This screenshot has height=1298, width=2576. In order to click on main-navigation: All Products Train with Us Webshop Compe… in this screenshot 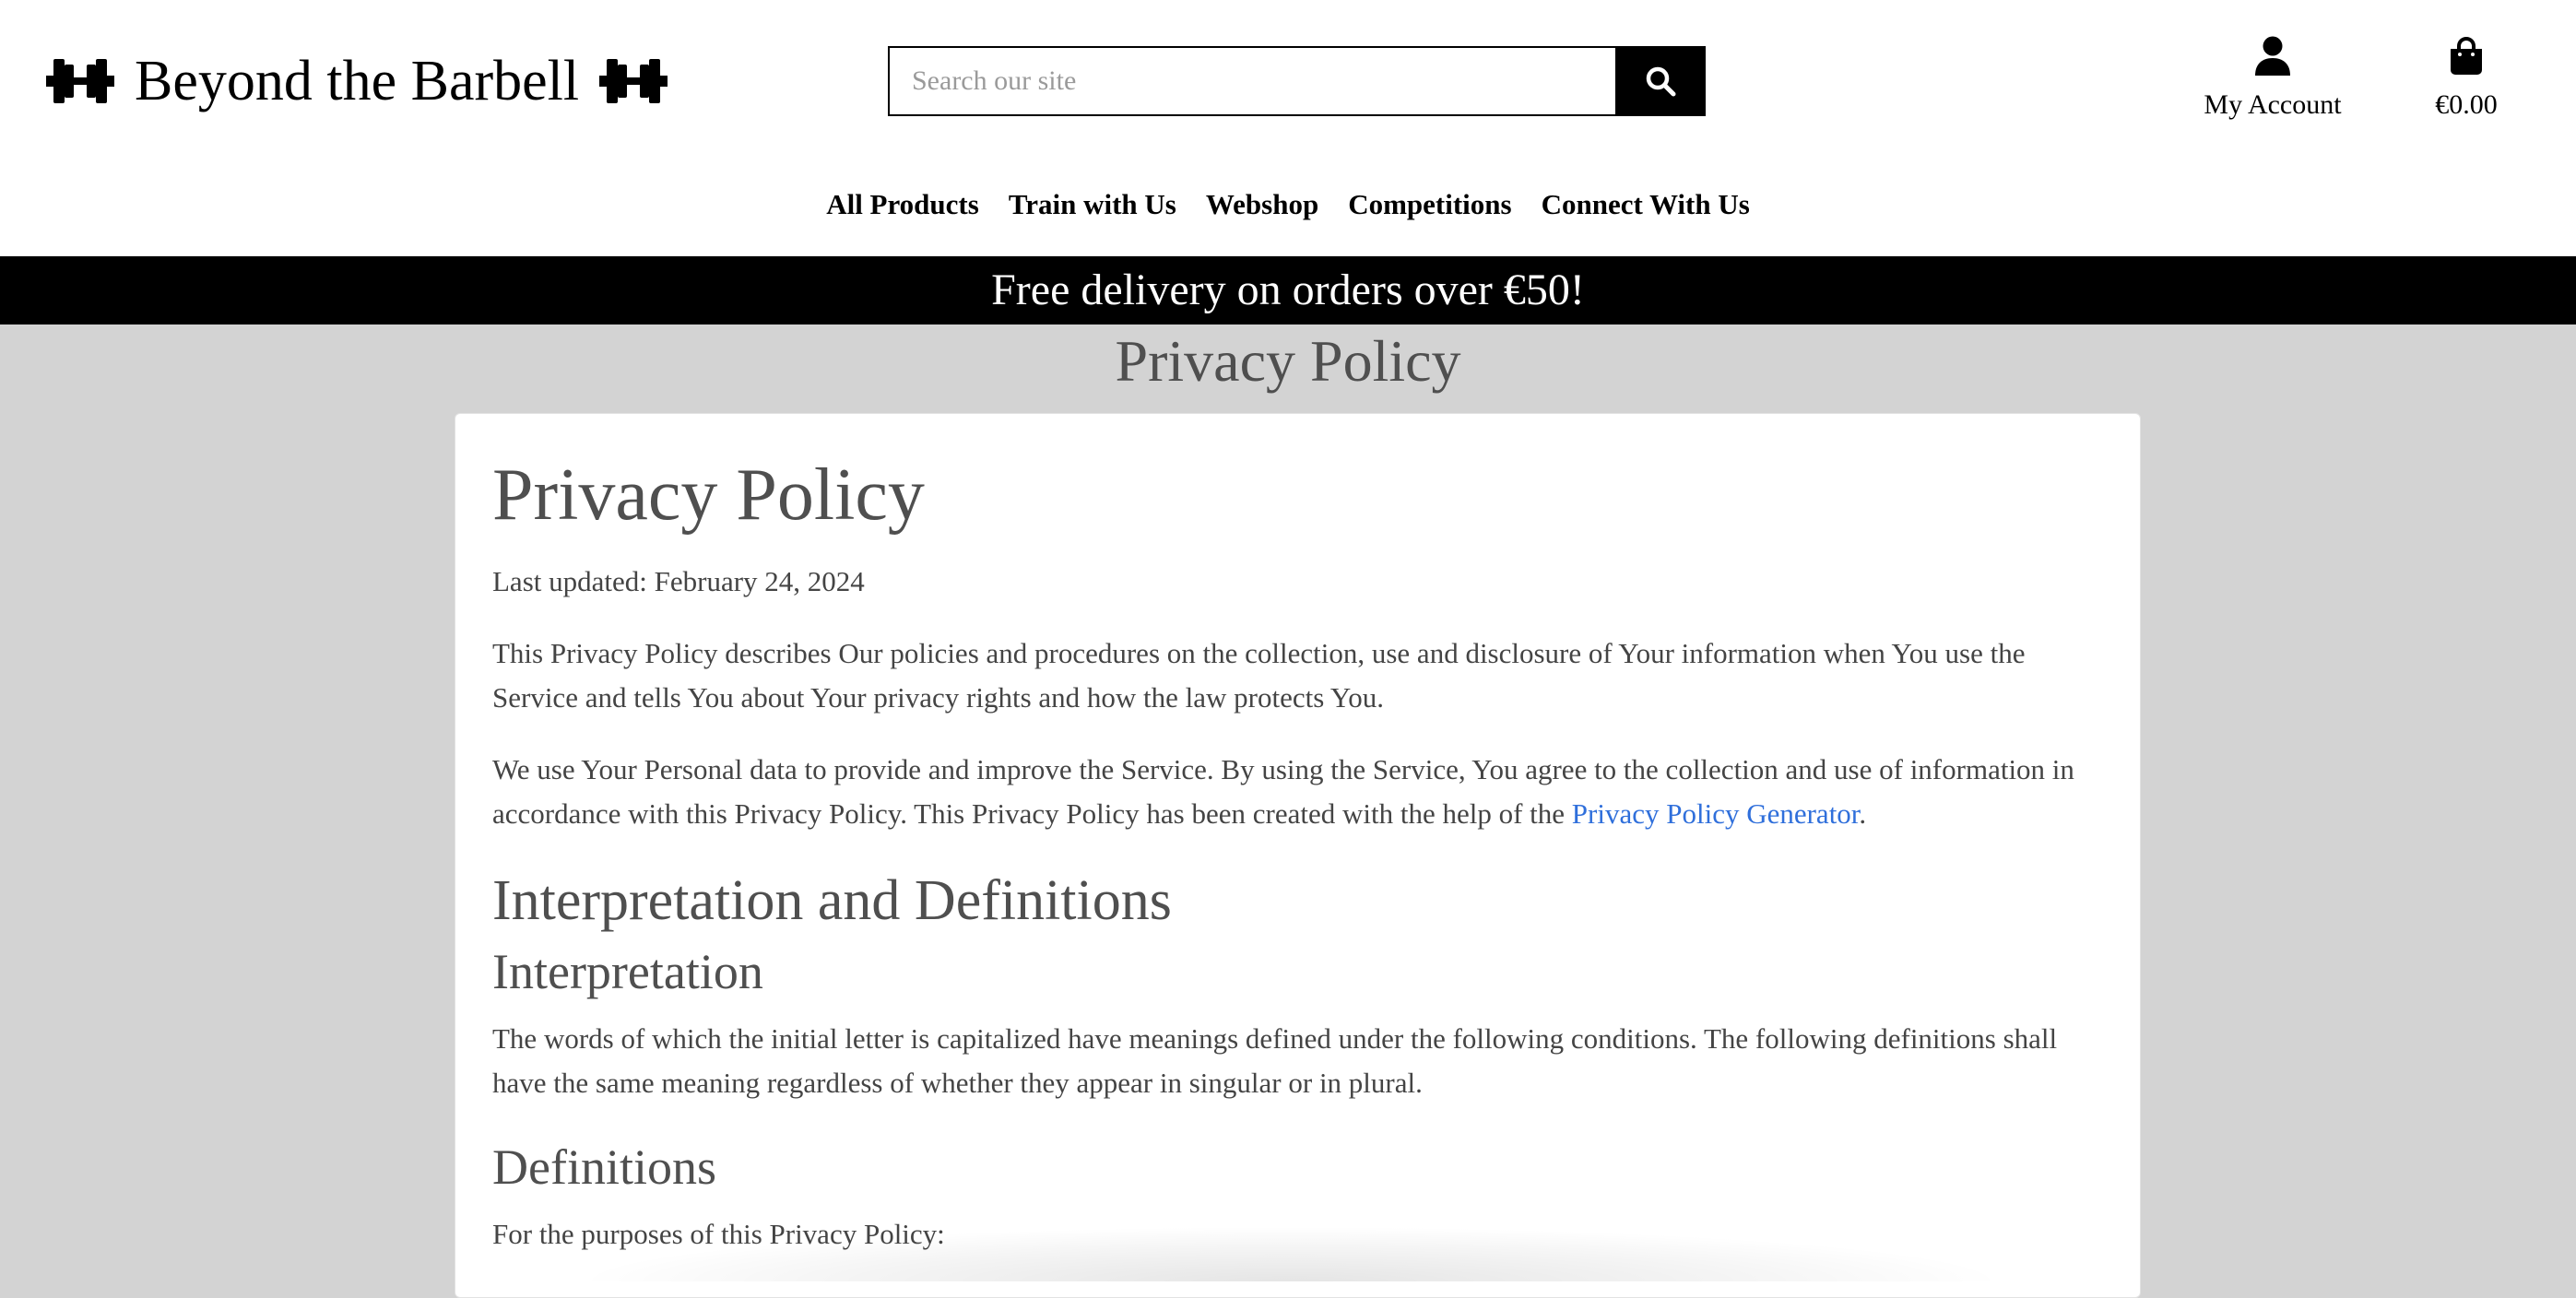, I will do `click(1288, 205)`.